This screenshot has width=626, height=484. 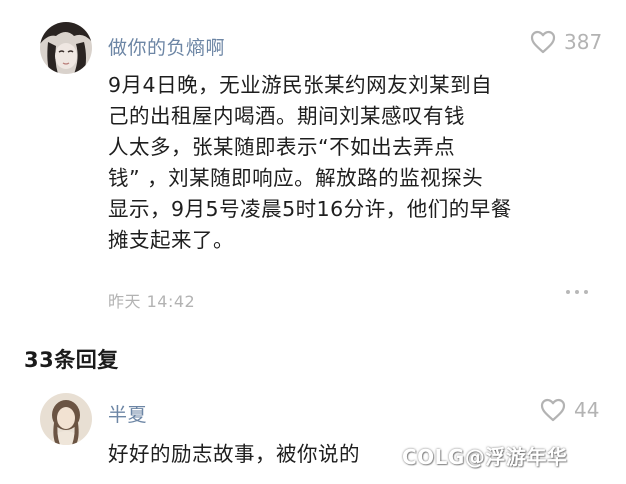 I want to click on watermark: COLG@浮游年华, so click(x=485, y=457).